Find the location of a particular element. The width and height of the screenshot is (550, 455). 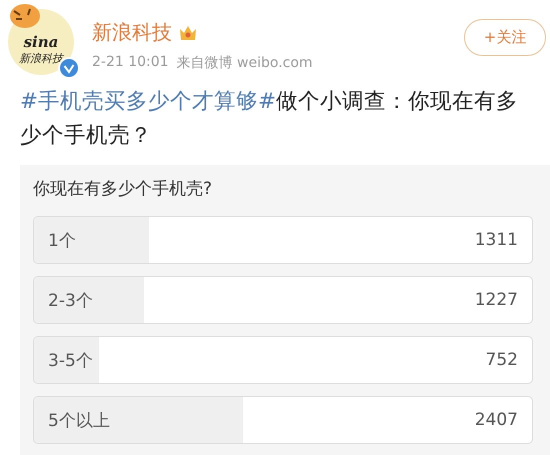

avatar-caption: 新浪科技 is located at coordinates (41, 58).